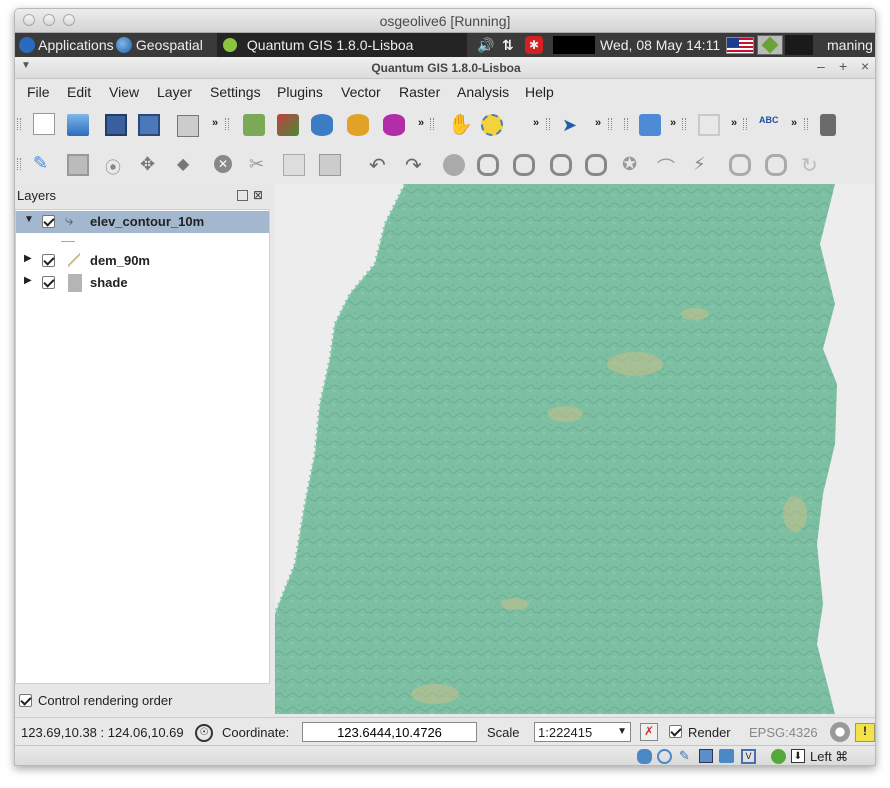  Describe the element at coordinates (778, 756) in the screenshot. I see `mouse-integration-icon` at that location.